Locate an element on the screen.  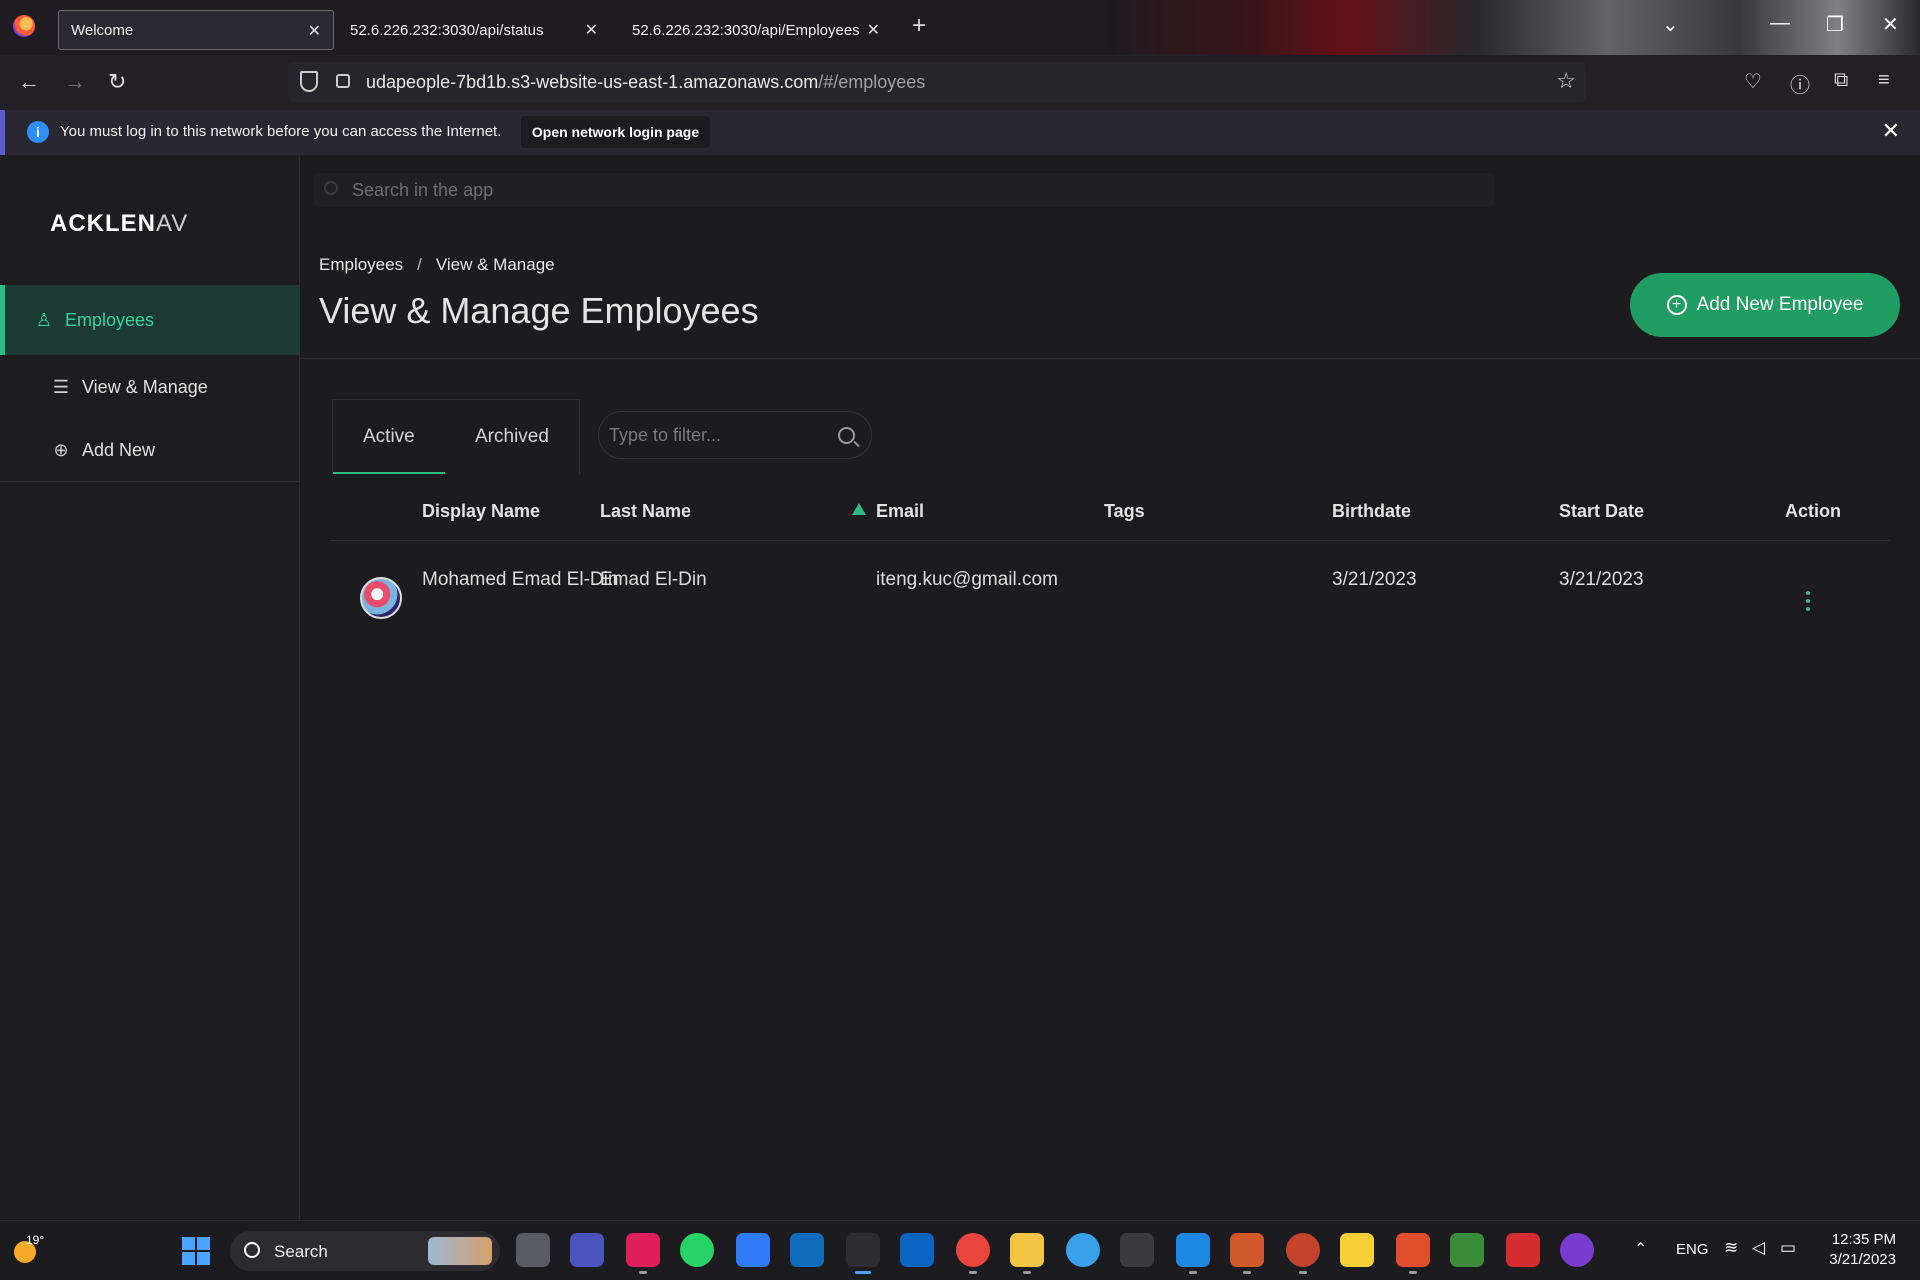
pocket-icon: ♡ is located at coordinates (1753, 81).